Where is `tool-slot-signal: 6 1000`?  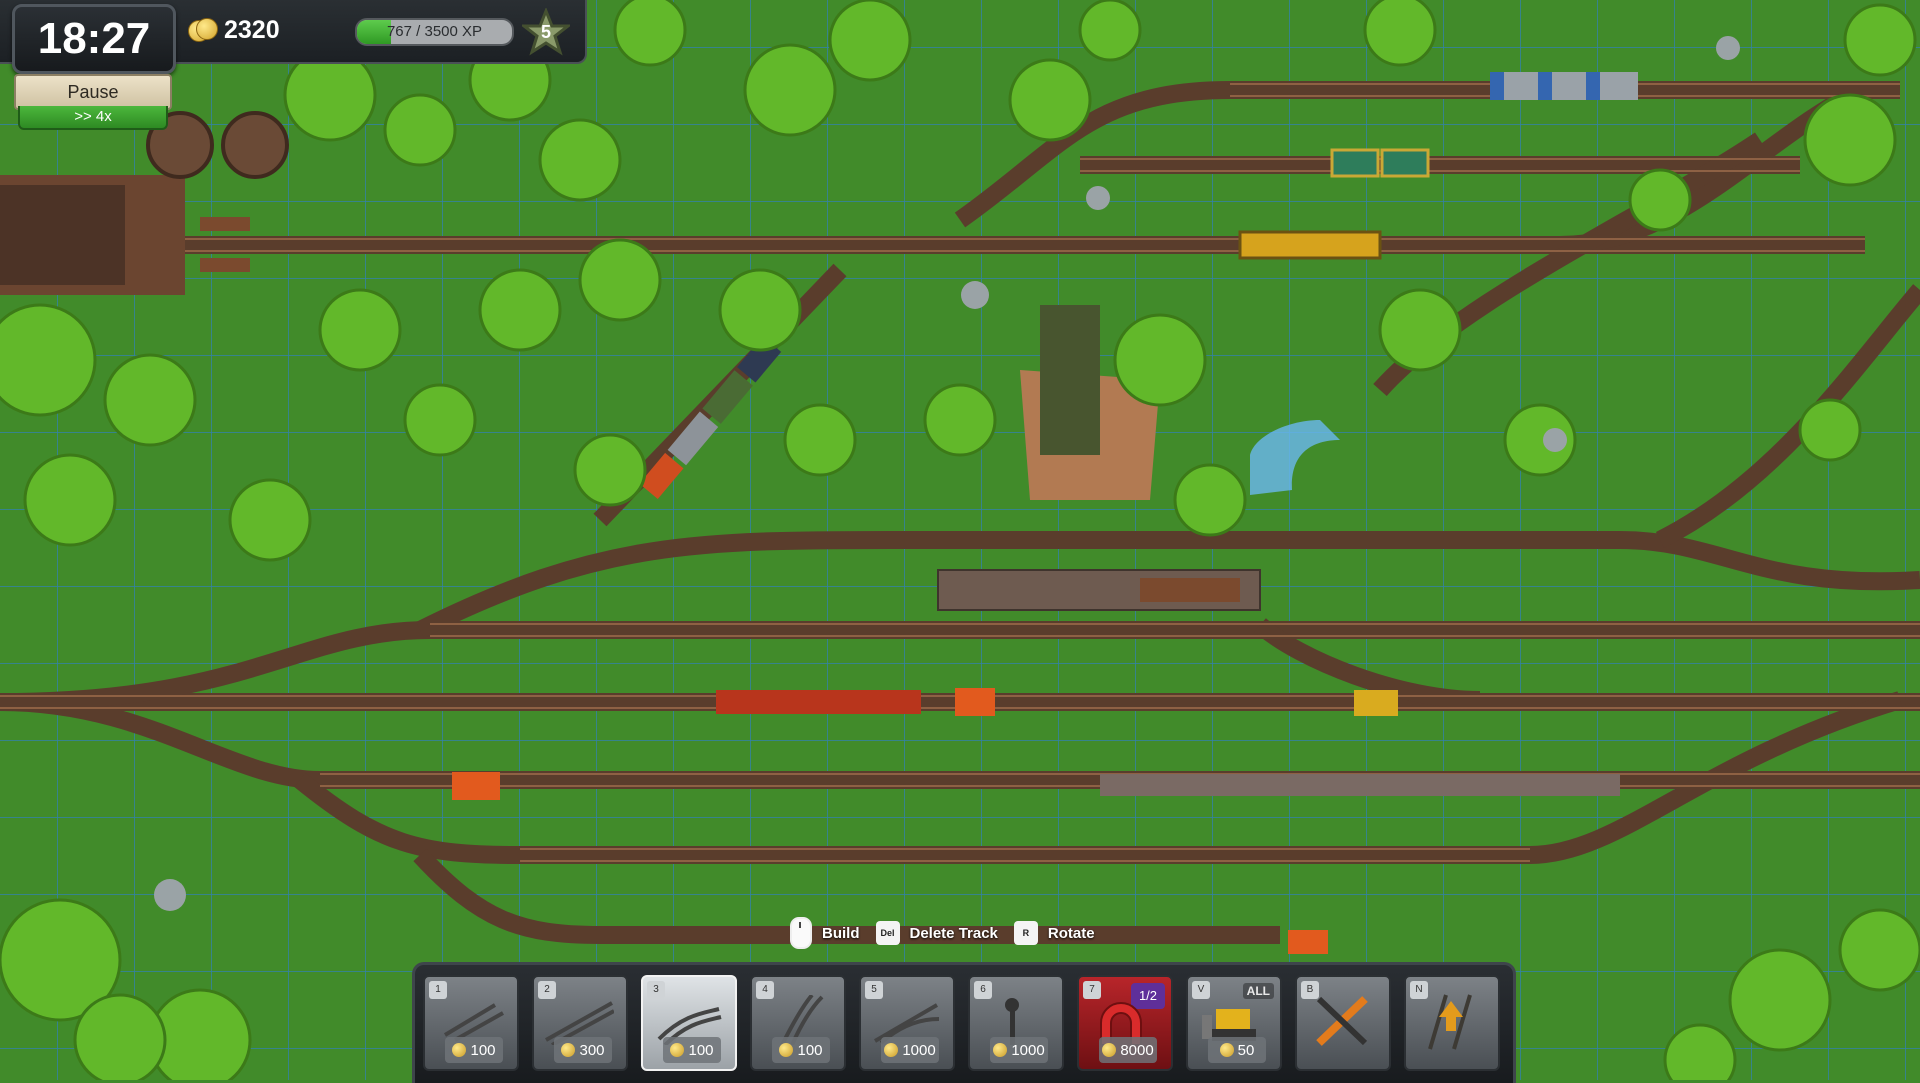 tool-slot-signal: 6 1000 is located at coordinates (1016, 1023).